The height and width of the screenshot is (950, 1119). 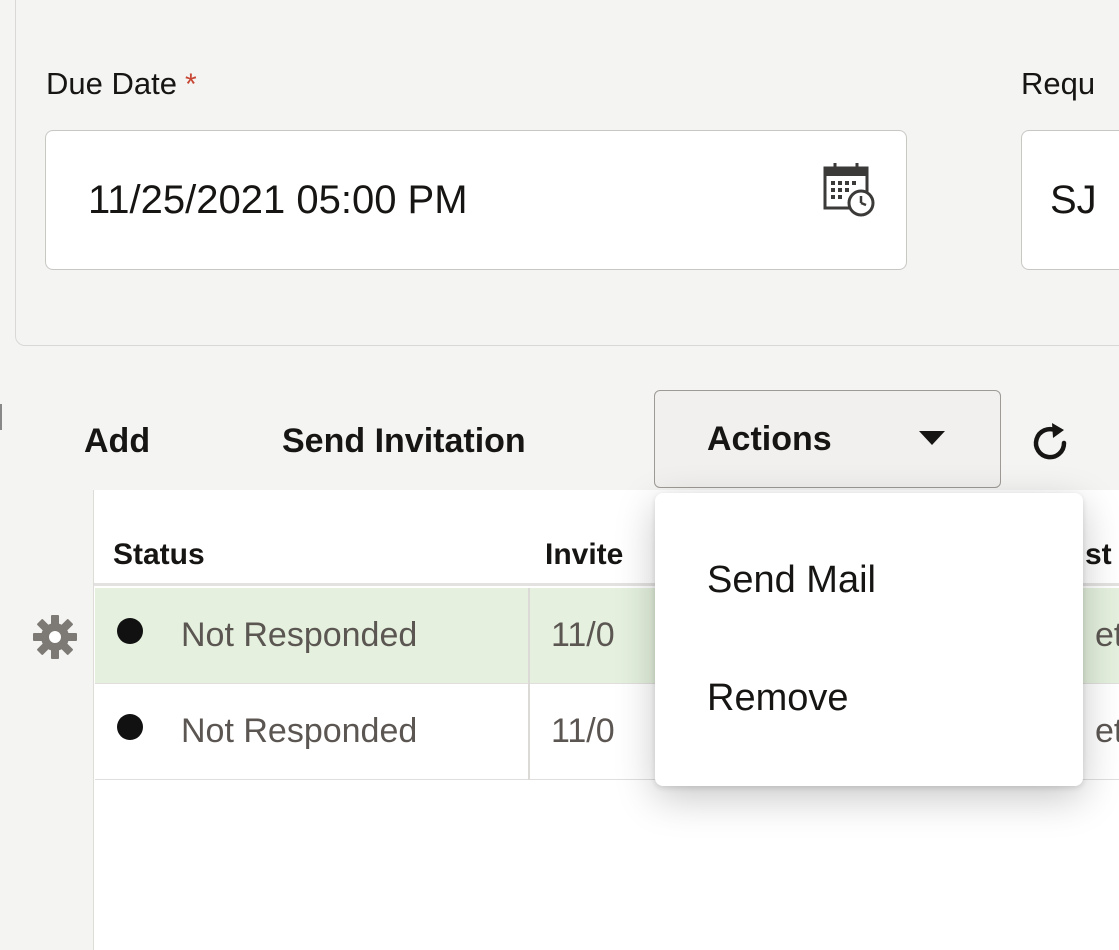 What do you see at coordinates (932, 438) in the screenshot?
I see `caret-down-icon` at bounding box center [932, 438].